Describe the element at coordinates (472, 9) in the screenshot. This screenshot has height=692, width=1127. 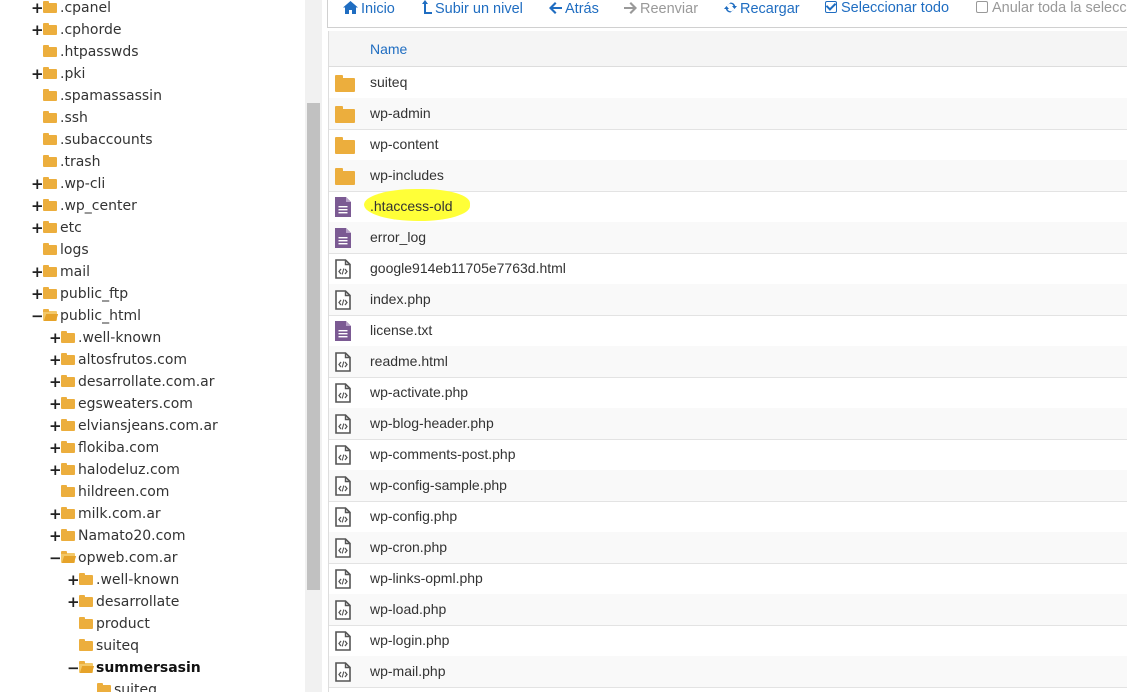
I see `up-level-button: Subir un nivel` at that location.